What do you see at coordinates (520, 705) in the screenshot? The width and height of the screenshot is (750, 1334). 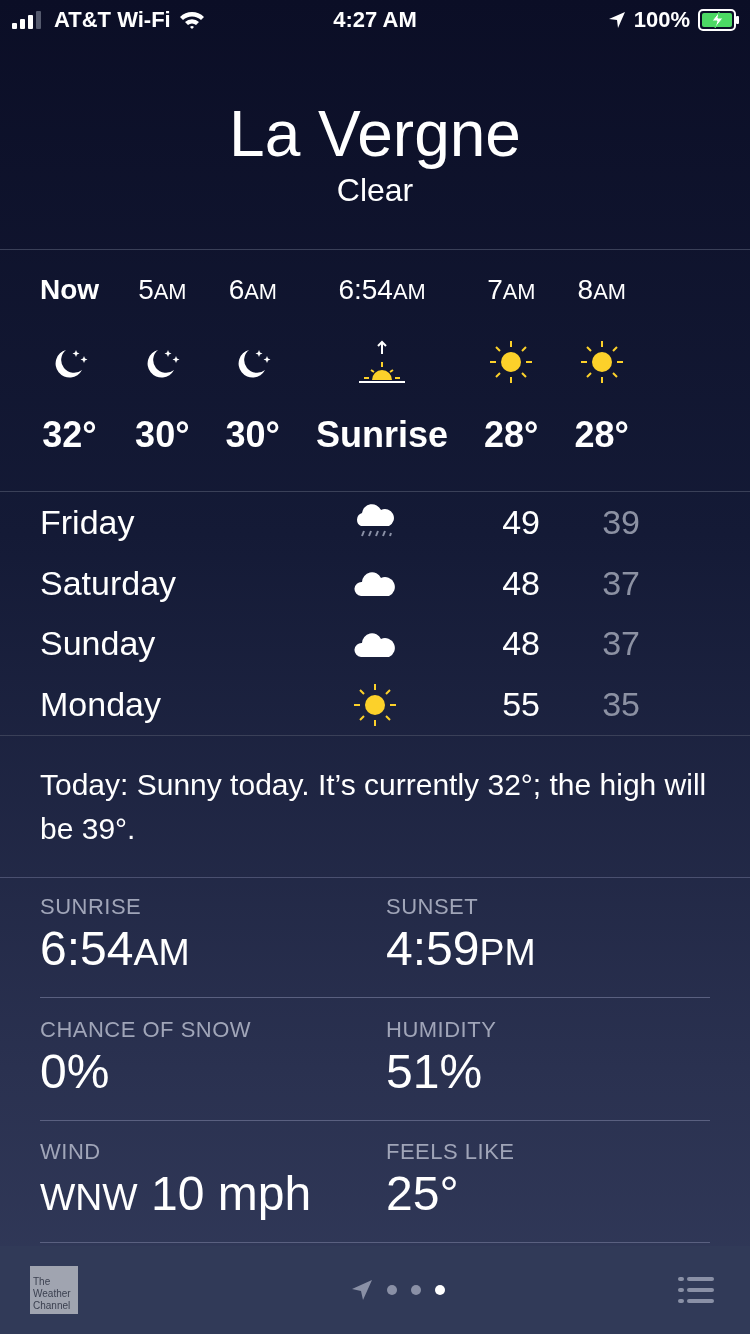 I see `high-temperature: 55` at bounding box center [520, 705].